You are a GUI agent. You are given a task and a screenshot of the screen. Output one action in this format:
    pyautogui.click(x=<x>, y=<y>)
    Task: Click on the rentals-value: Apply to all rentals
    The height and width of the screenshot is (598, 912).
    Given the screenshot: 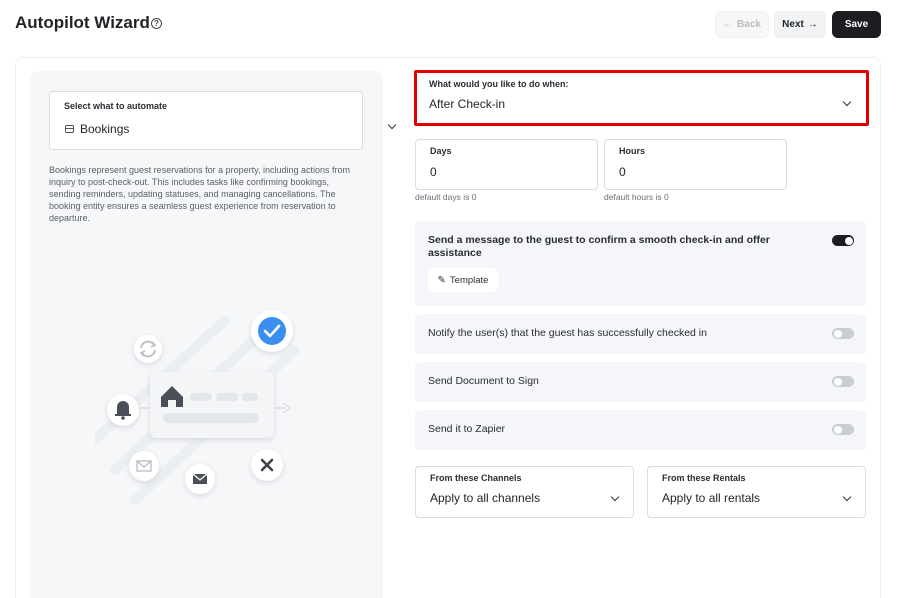 What is the action you would take?
    pyautogui.click(x=711, y=498)
    